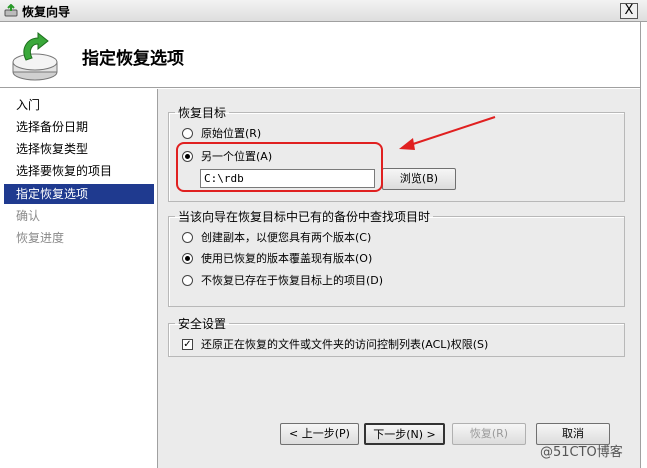 Image resolution: width=647 pixels, height=468 pixels. What do you see at coordinates (187, 258) in the screenshot?
I see `overwrite-radio` at bounding box center [187, 258].